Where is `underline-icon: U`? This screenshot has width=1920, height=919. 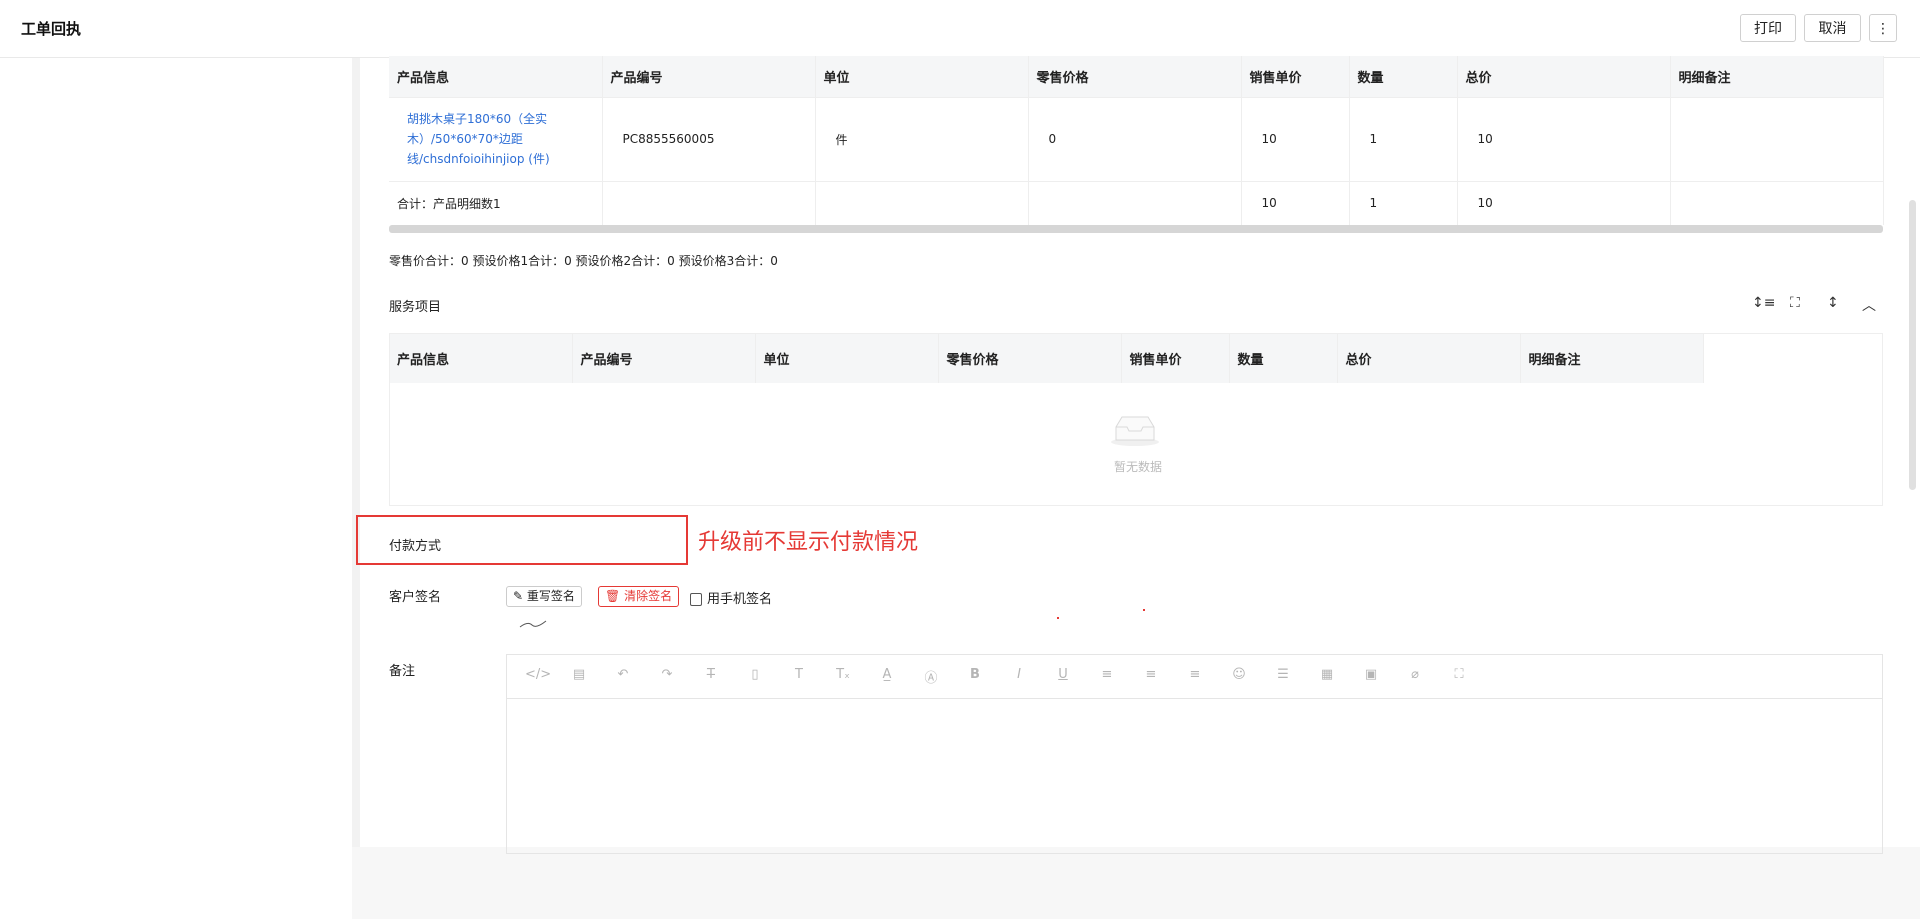 underline-icon: U is located at coordinates (1063, 674).